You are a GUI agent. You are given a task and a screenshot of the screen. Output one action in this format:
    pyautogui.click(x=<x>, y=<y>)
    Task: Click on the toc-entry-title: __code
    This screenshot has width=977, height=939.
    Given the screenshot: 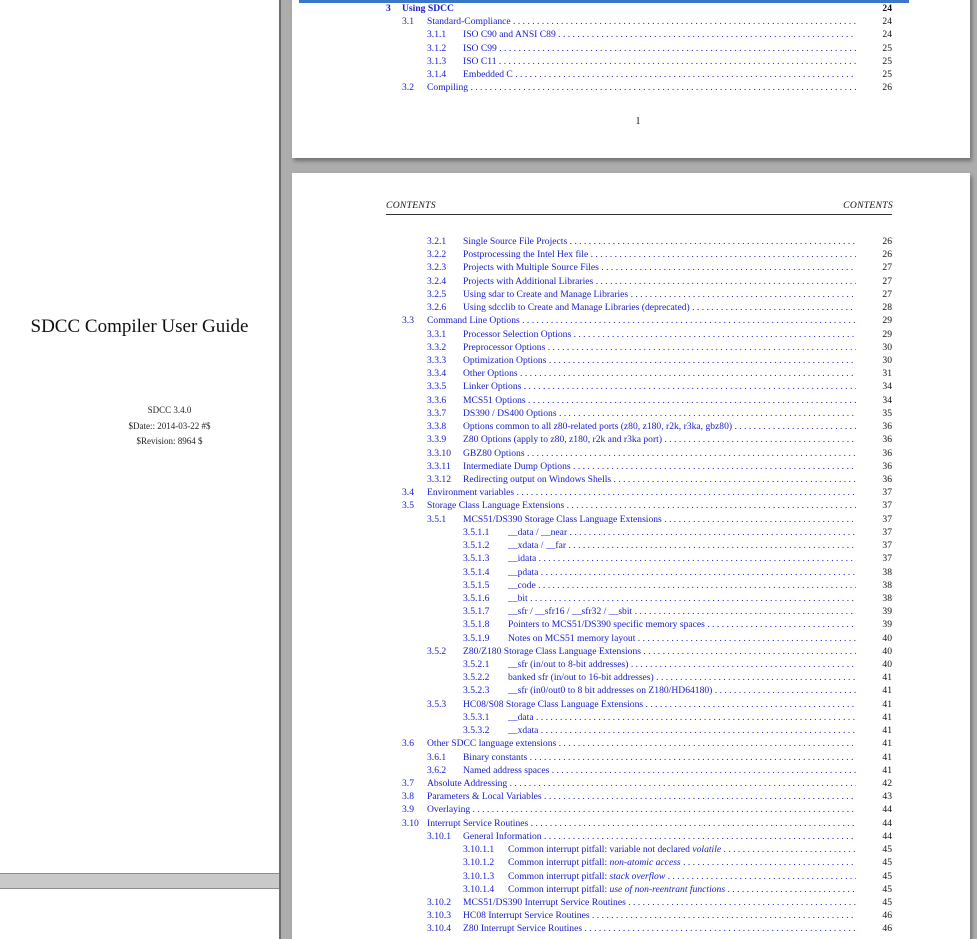 What is the action you would take?
    pyautogui.click(x=682, y=585)
    